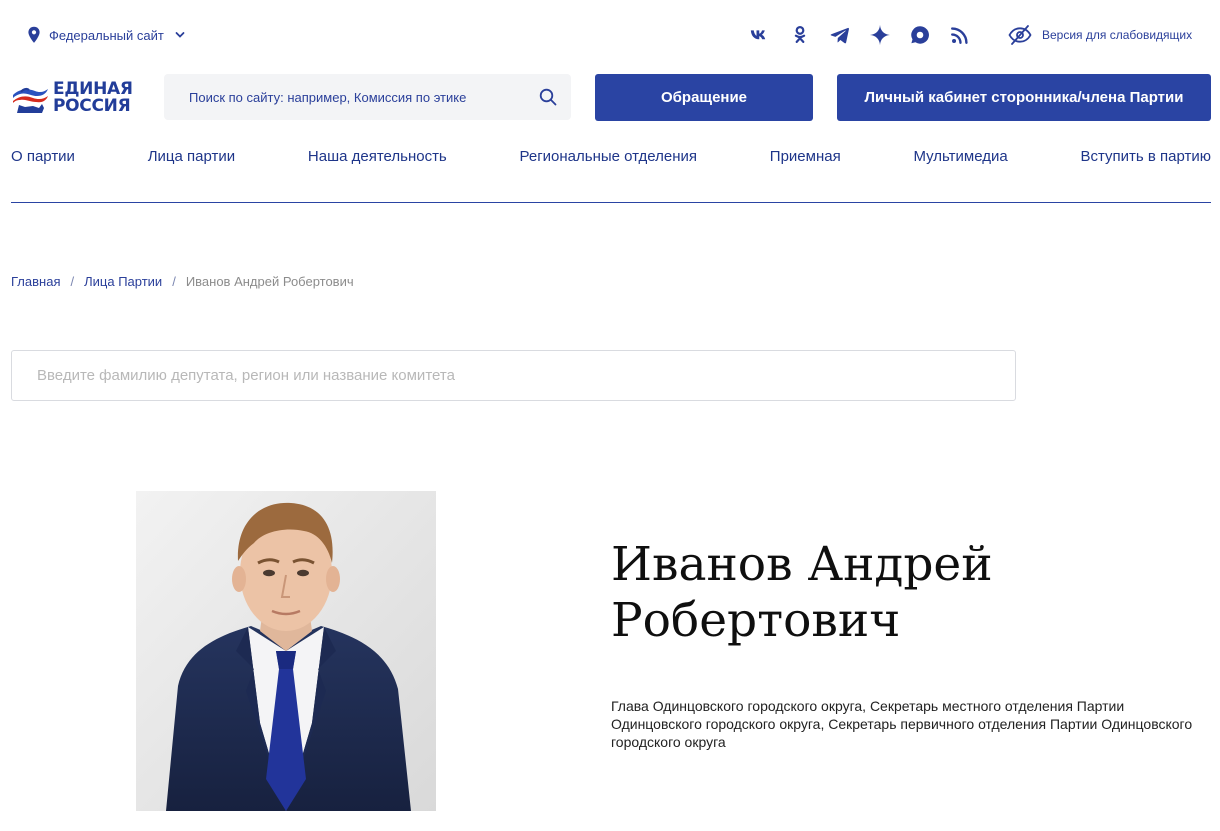 This screenshot has height=831, width=1220. Describe the element at coordinates (960, 160) in the screenshot. I see `nav-item-multimedia: Мультимедиа` at that location.